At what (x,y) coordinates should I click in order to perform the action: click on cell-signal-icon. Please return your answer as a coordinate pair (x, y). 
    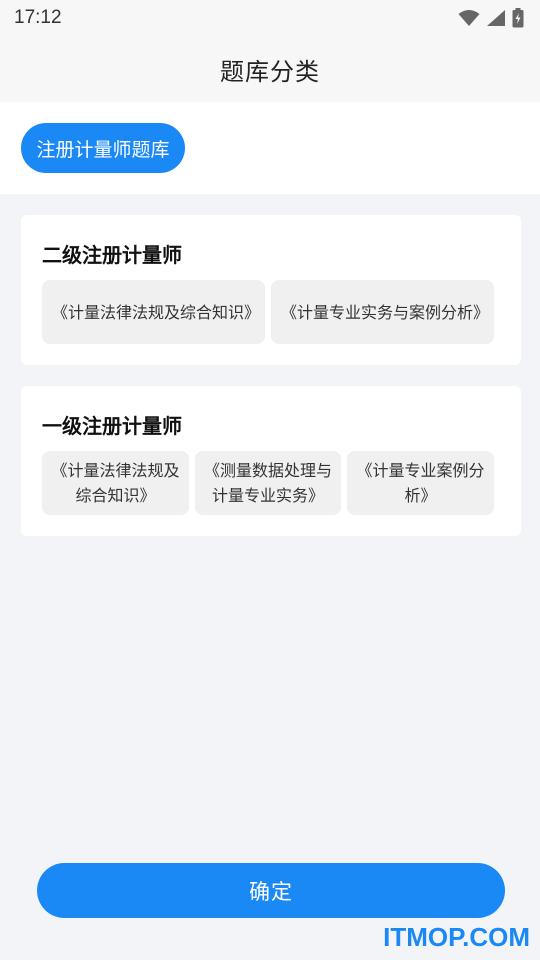
    Looking at the image, I should click on (496, 18).